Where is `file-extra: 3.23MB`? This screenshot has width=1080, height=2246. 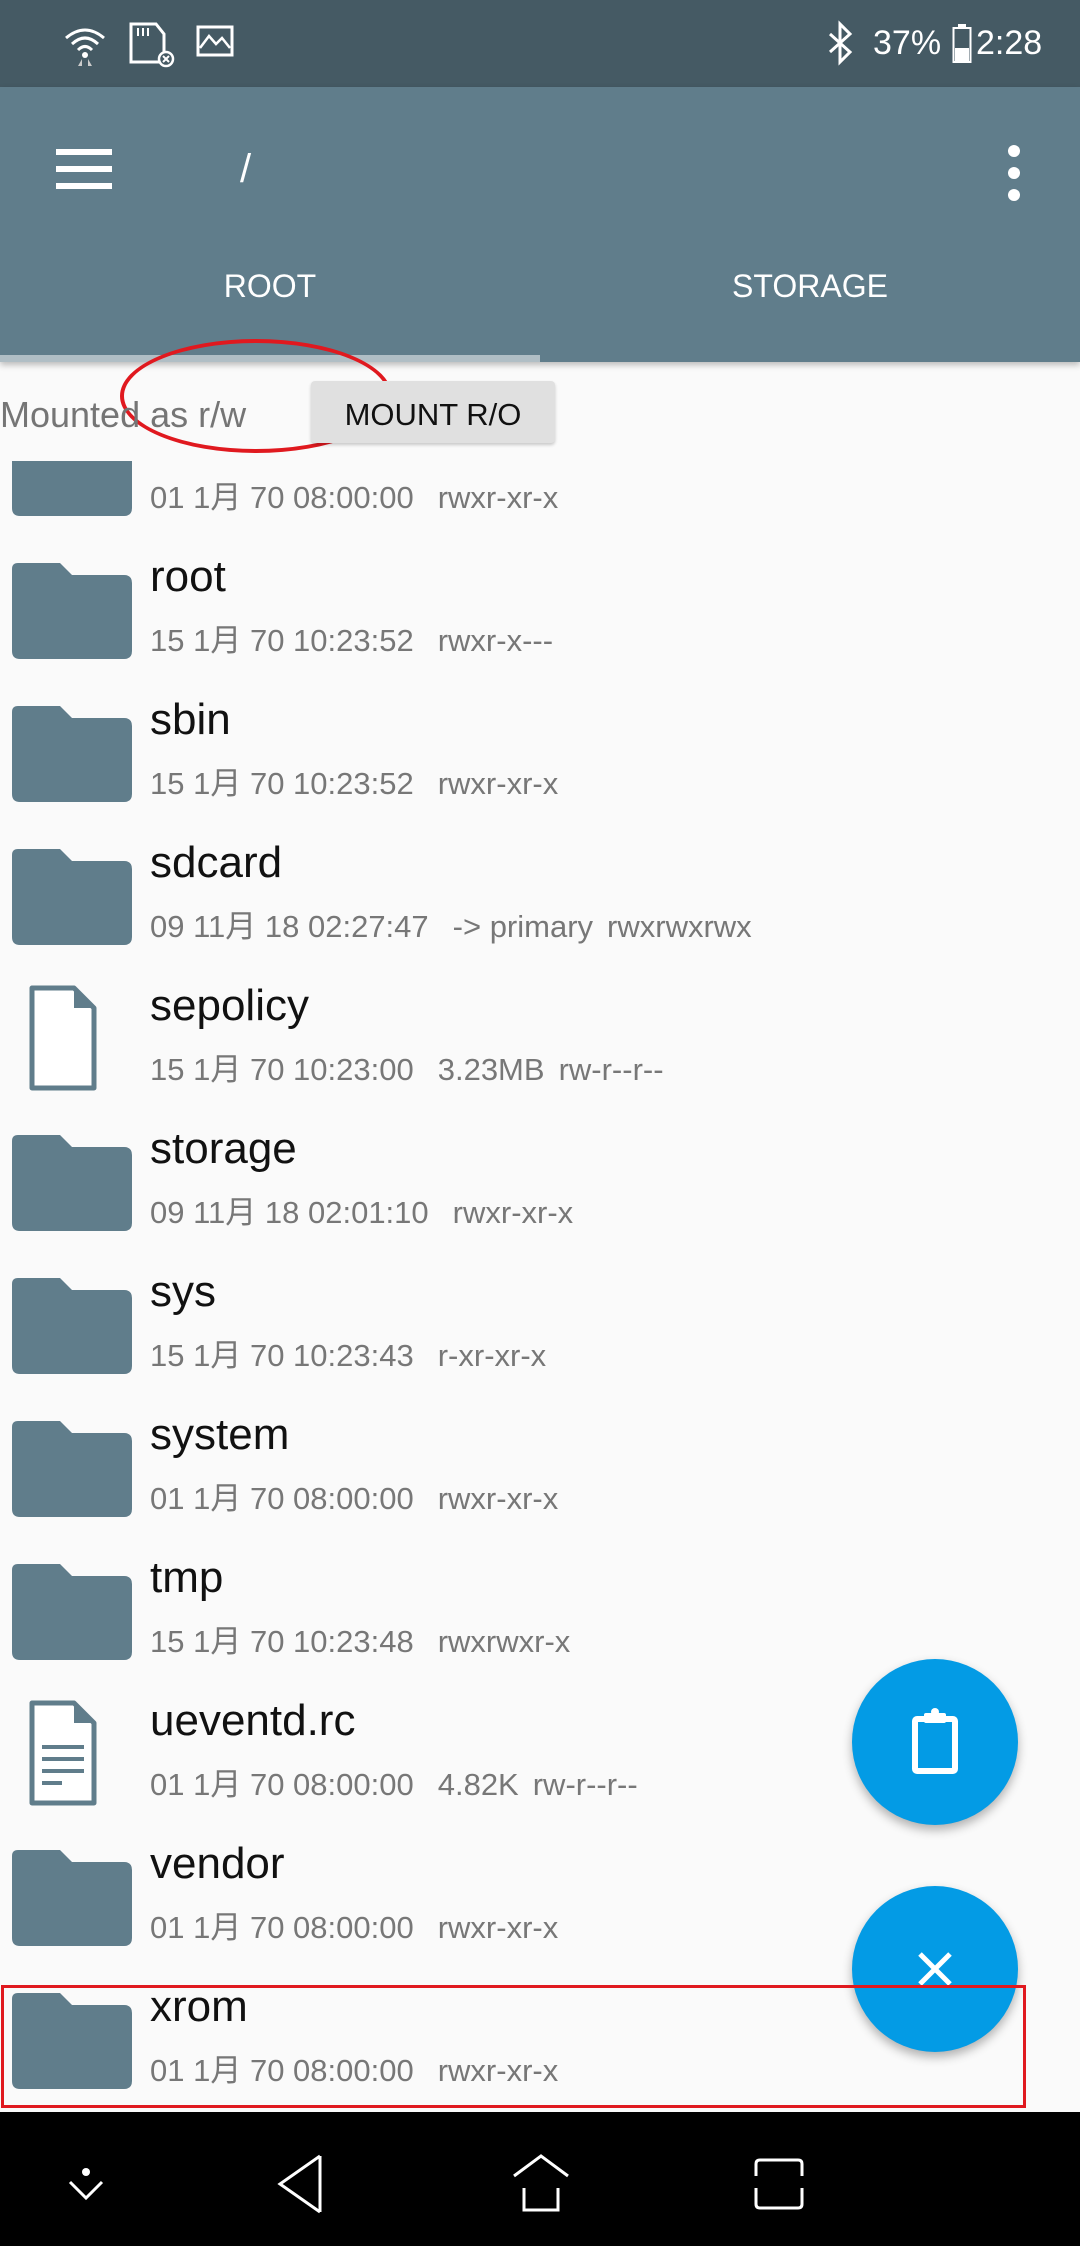 file-extra: 3.23MB is located at coordinates (491, 1069).